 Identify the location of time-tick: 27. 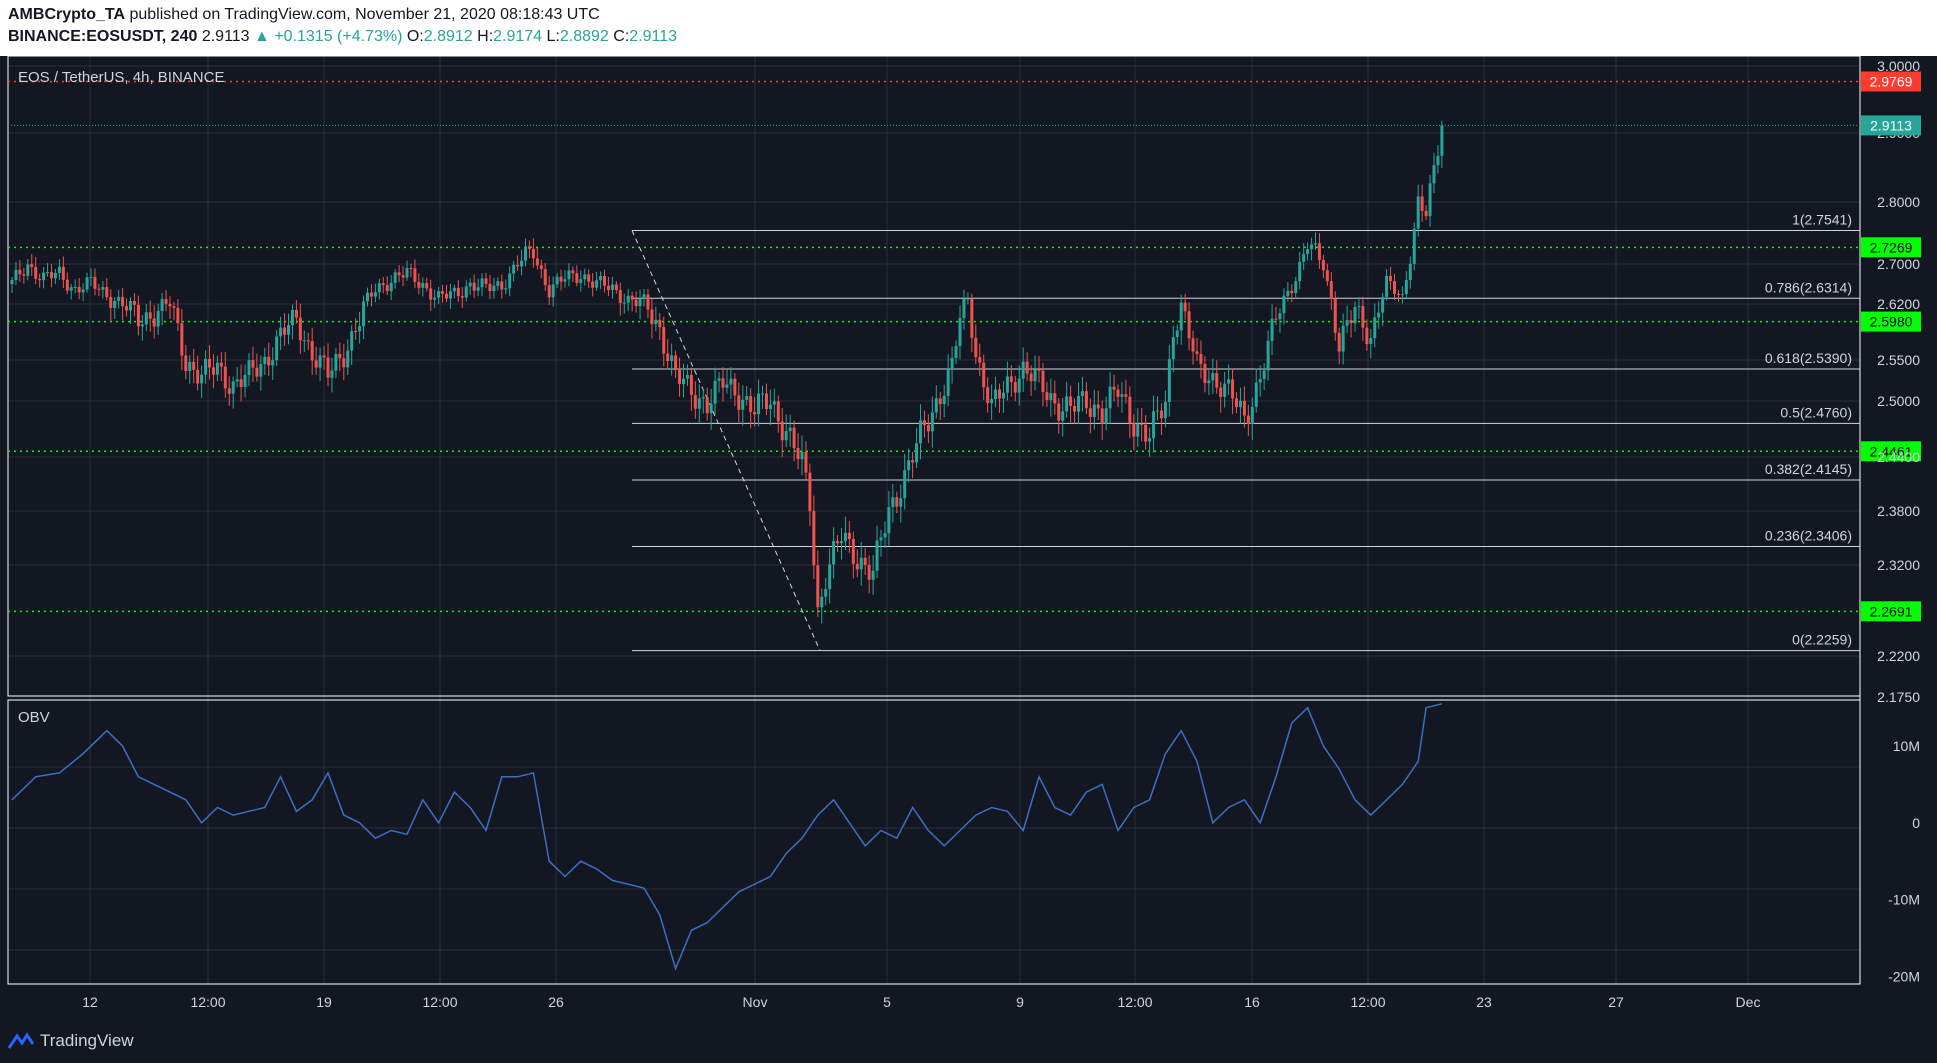
(1616, 1002).